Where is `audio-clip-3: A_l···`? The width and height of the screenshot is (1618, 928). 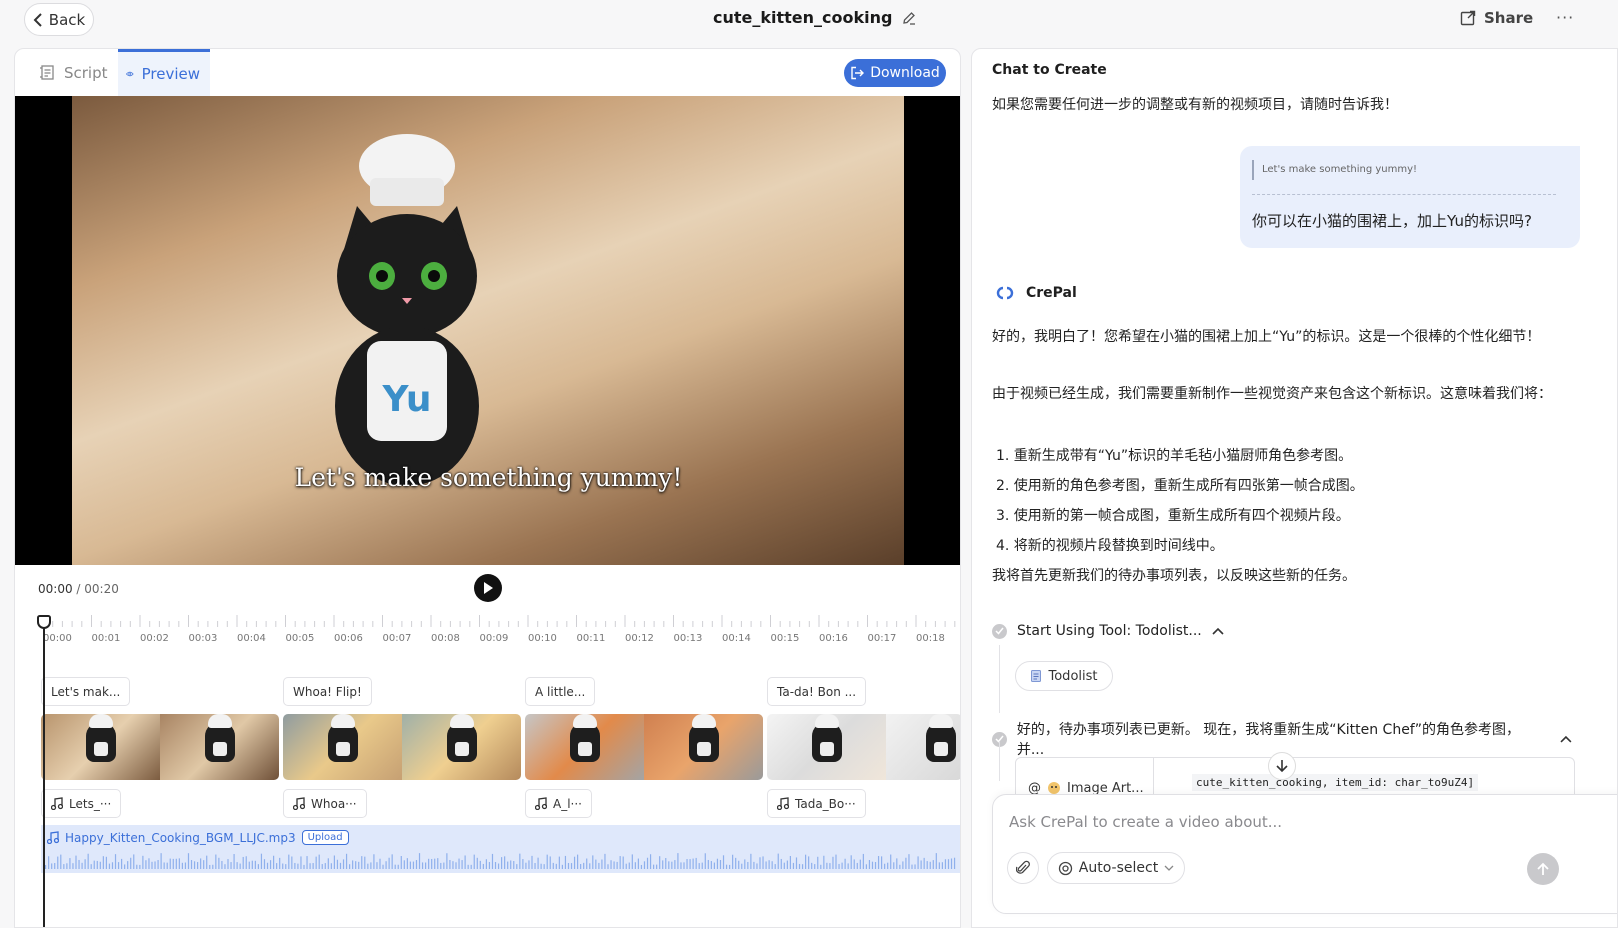 audio-clip-3: A_l··· is located at coordinates (558, 803).